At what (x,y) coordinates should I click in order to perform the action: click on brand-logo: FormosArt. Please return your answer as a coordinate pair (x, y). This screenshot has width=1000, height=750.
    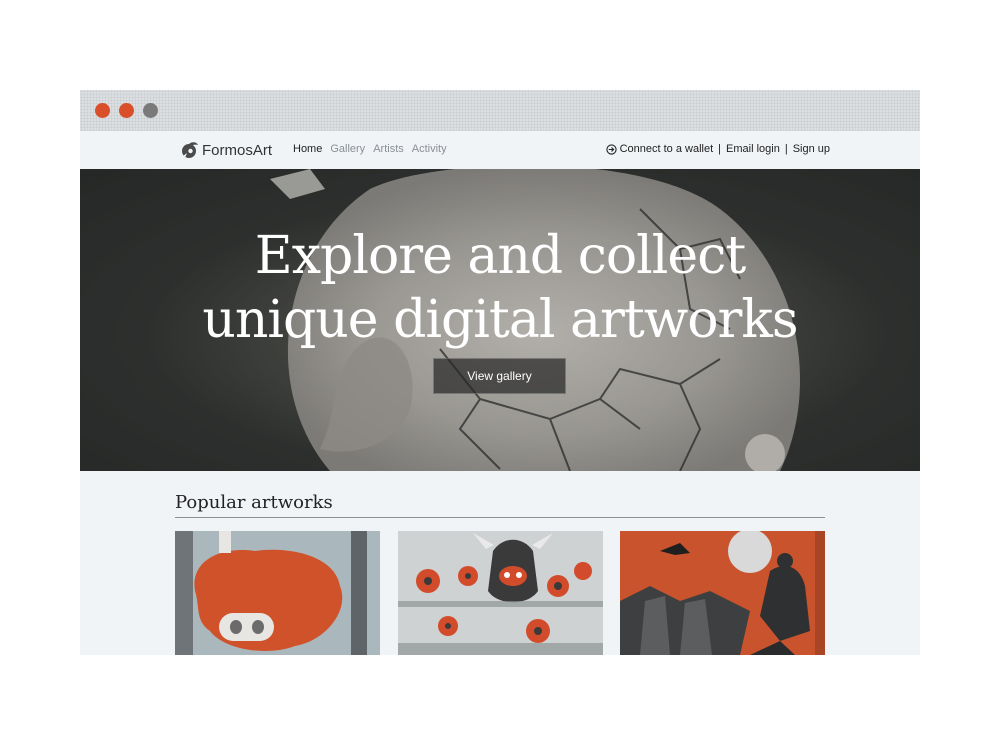
    Looking at the image, I should click on (226, 150).